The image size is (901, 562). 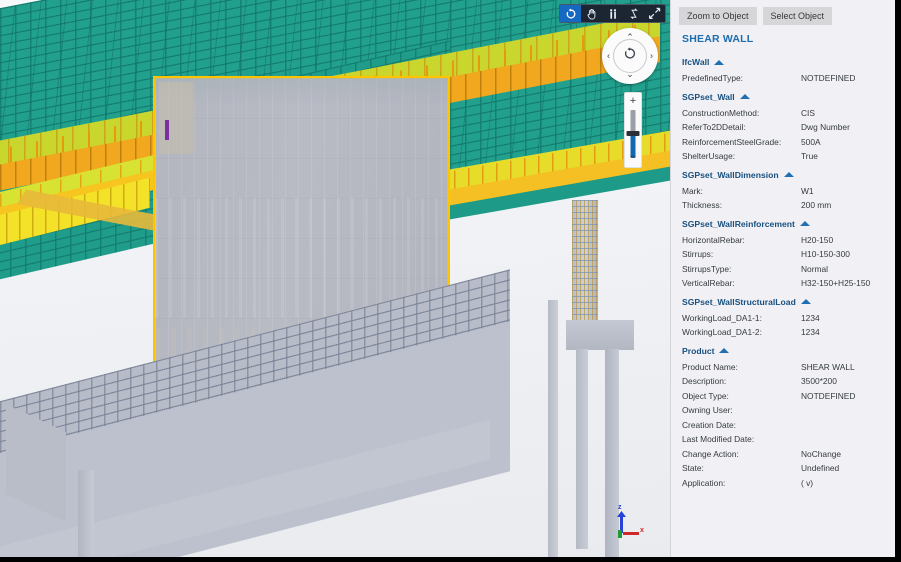 What do you see at coordinates (783, 381) in the screenshot?
I see `property-row: Description: 3500*200` at bounding box center [783, 381].